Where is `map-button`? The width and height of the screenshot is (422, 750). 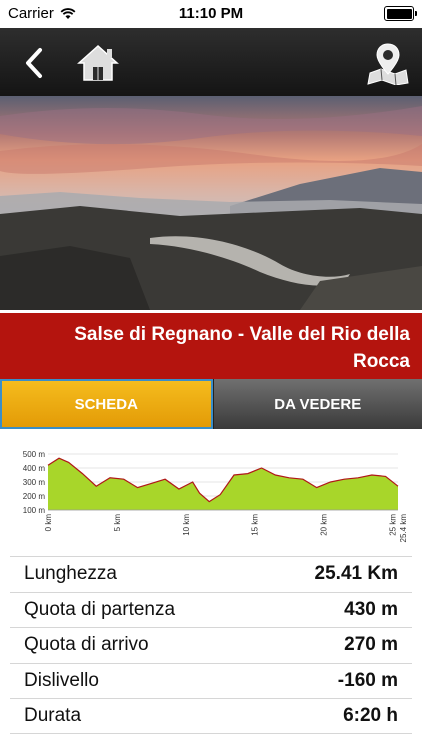
map-button is located at coordinates (388, 63).